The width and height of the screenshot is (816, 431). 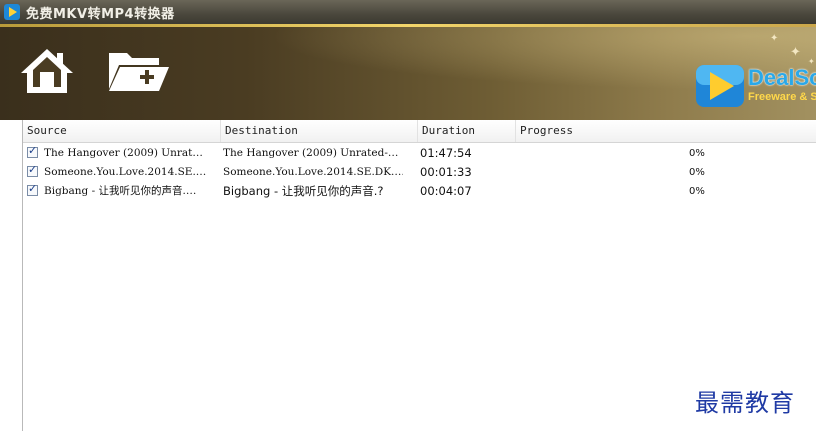 I want to click on app-logo-icon, so click(x=12, y=12).